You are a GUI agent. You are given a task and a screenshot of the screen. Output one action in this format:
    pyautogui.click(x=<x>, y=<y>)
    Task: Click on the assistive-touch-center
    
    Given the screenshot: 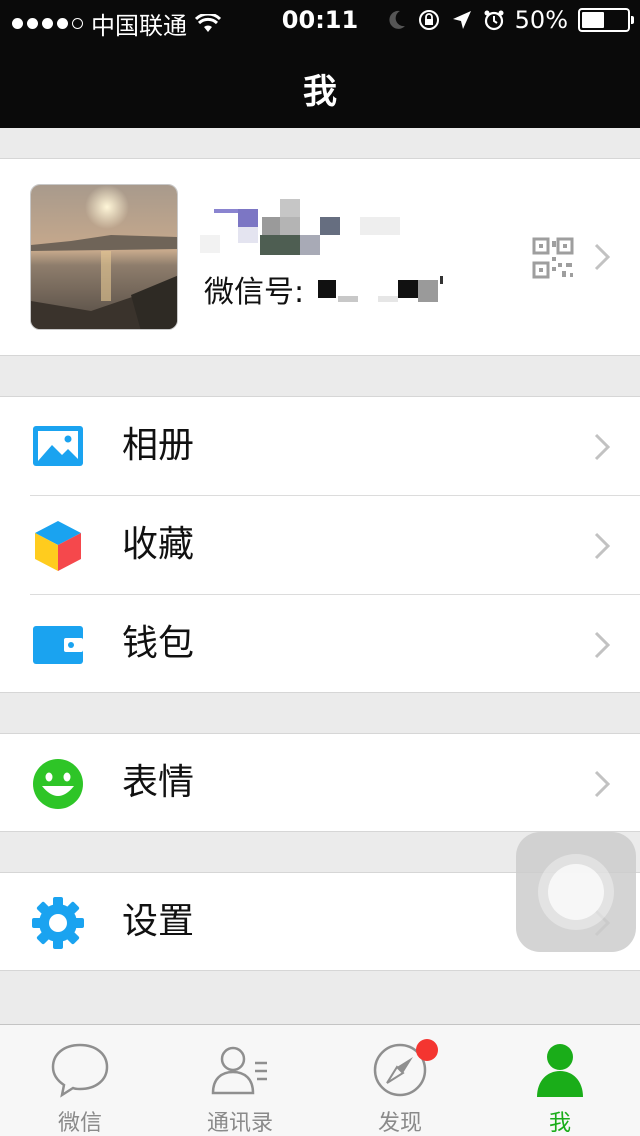 What is the action you would take?
    pyautogui.click(x=576, y=892)
    